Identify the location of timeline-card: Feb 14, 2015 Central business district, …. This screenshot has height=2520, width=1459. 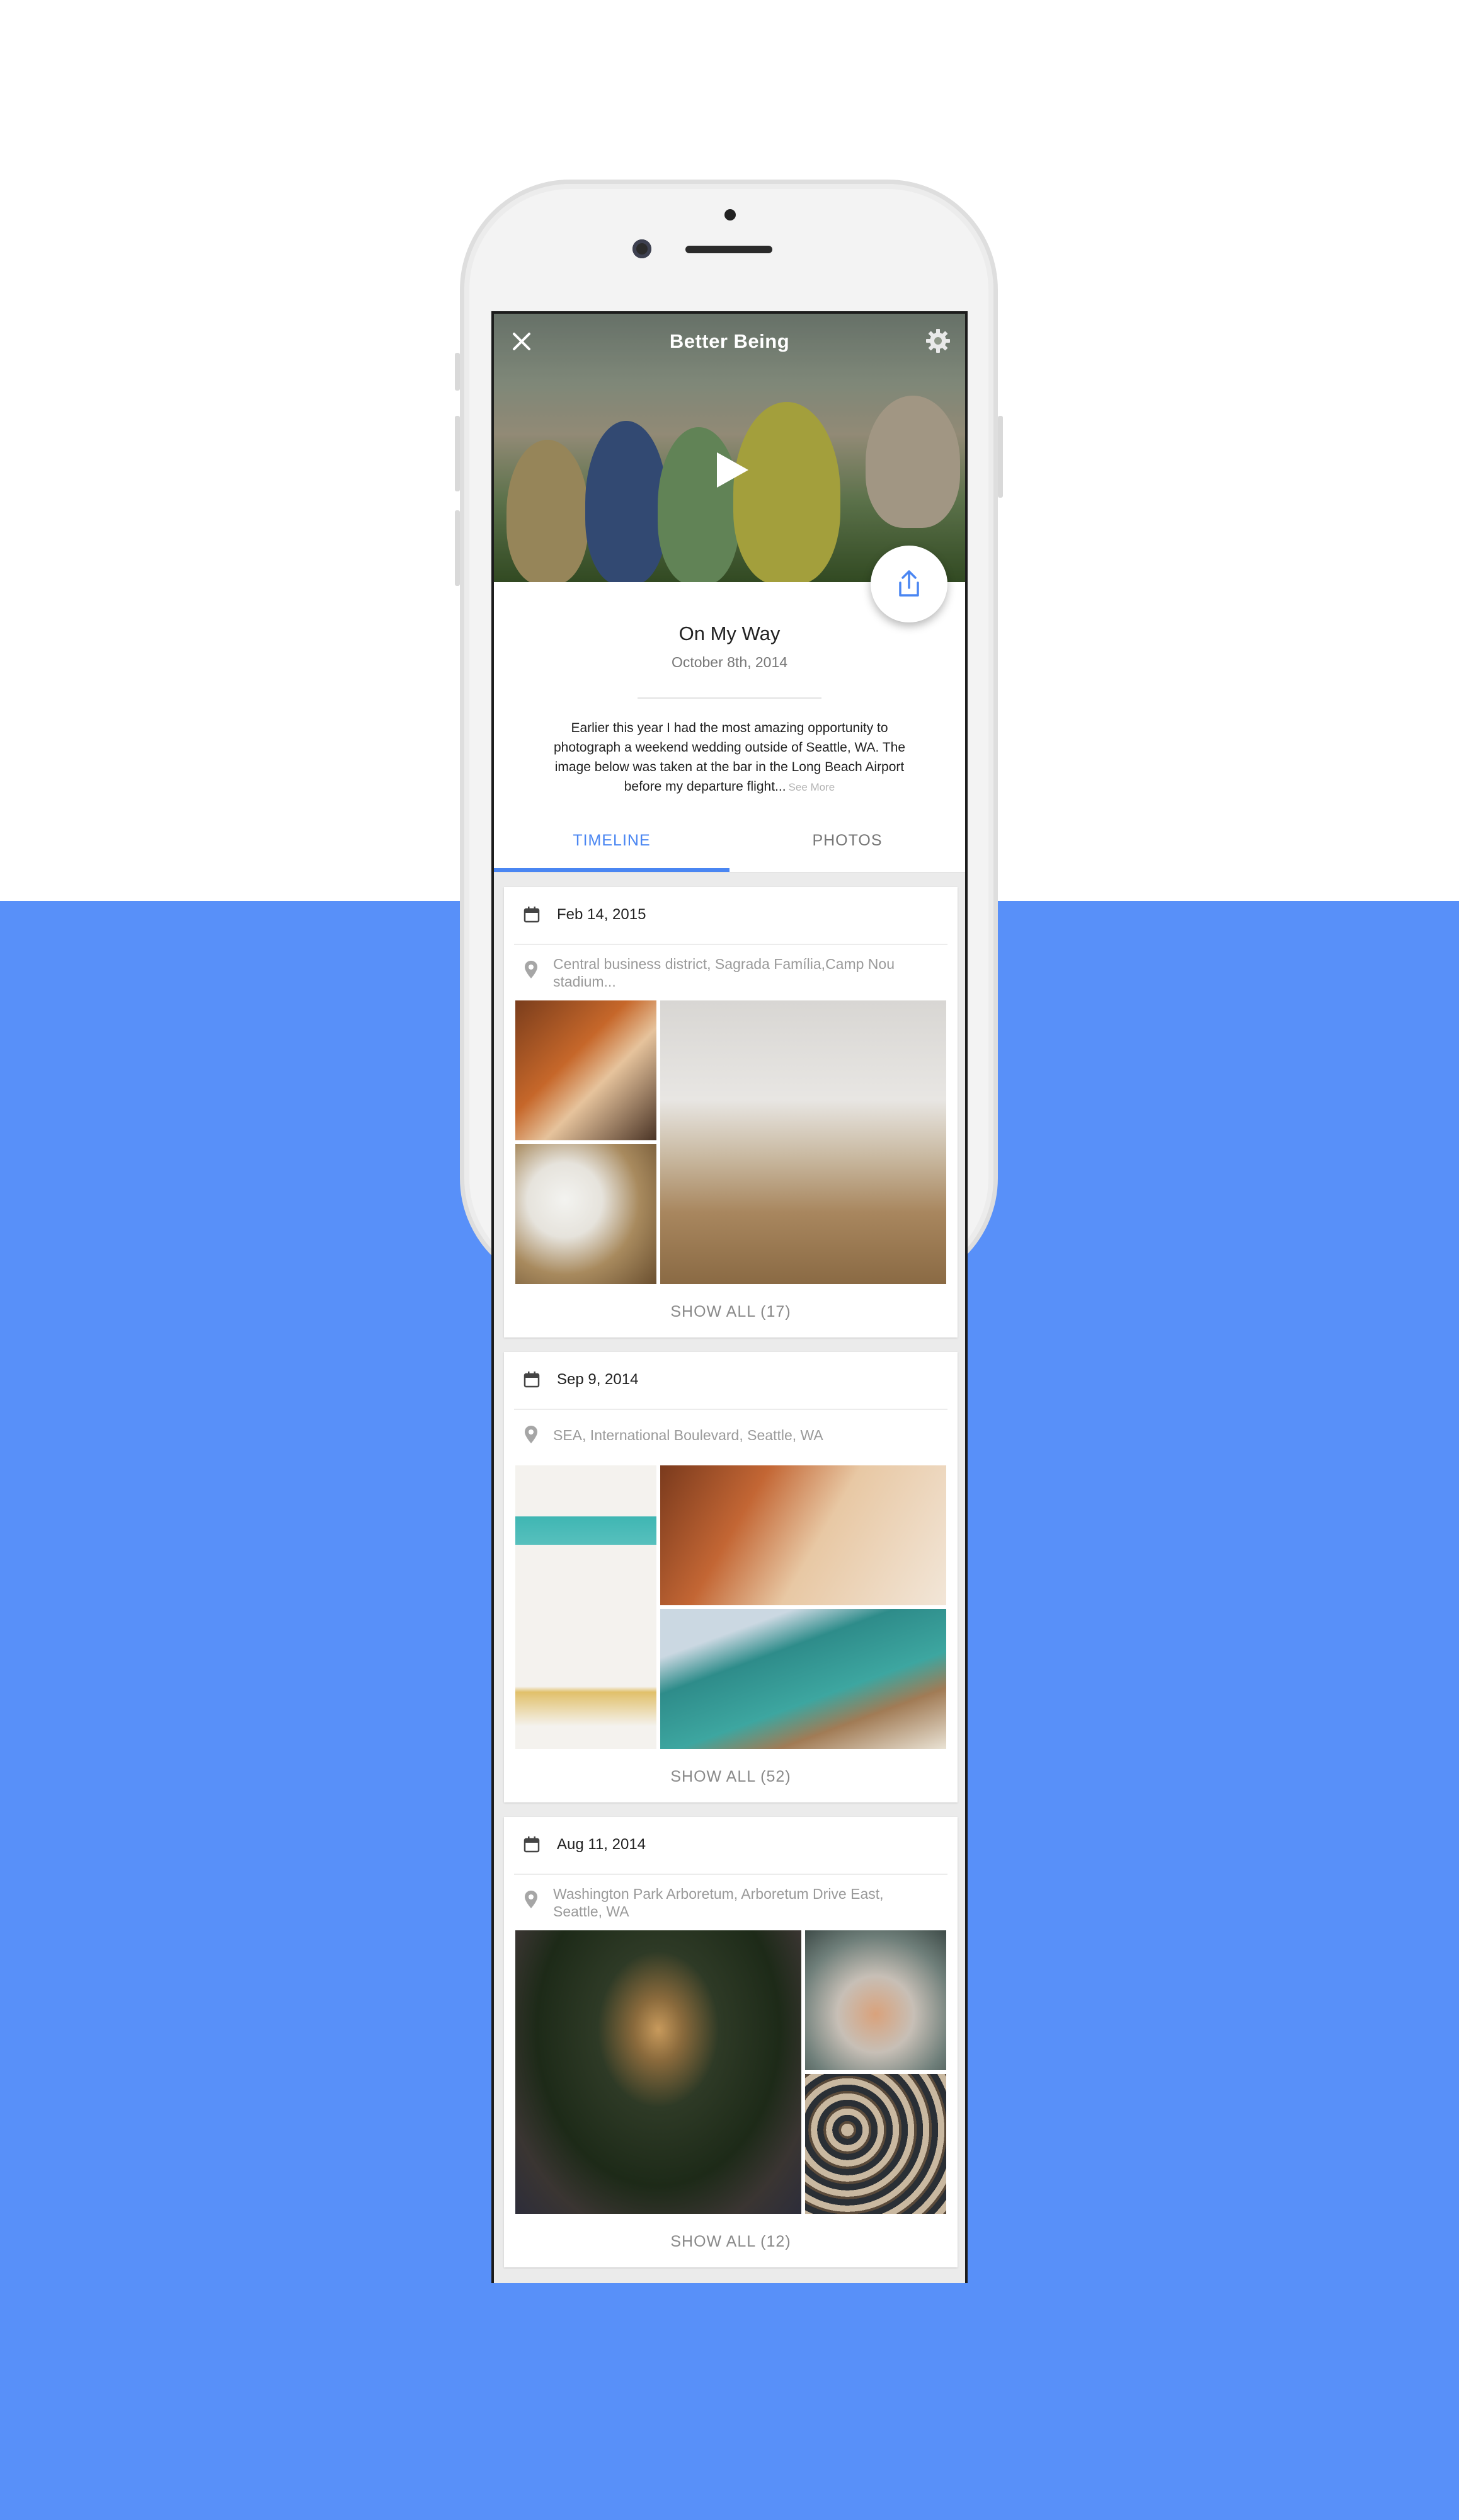
(731, 1112).